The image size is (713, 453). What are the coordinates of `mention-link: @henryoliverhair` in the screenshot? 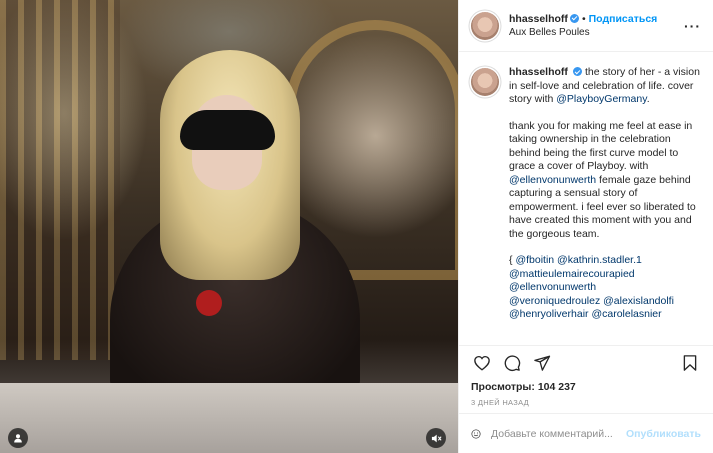 It's located at (549, 314).